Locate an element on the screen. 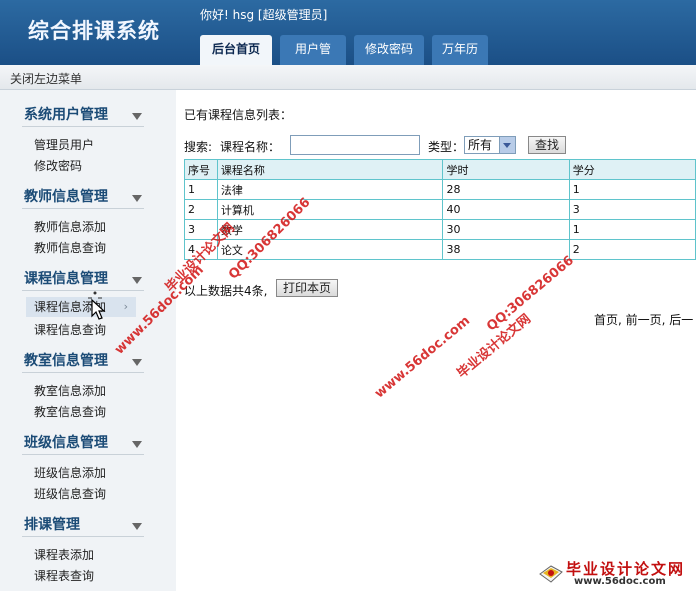  record-count-text: 以上数据共4条, is located at coordinates (226, 291).